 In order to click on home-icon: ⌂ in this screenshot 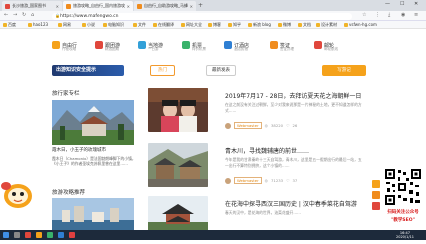, I will do `click(32, 15)`.